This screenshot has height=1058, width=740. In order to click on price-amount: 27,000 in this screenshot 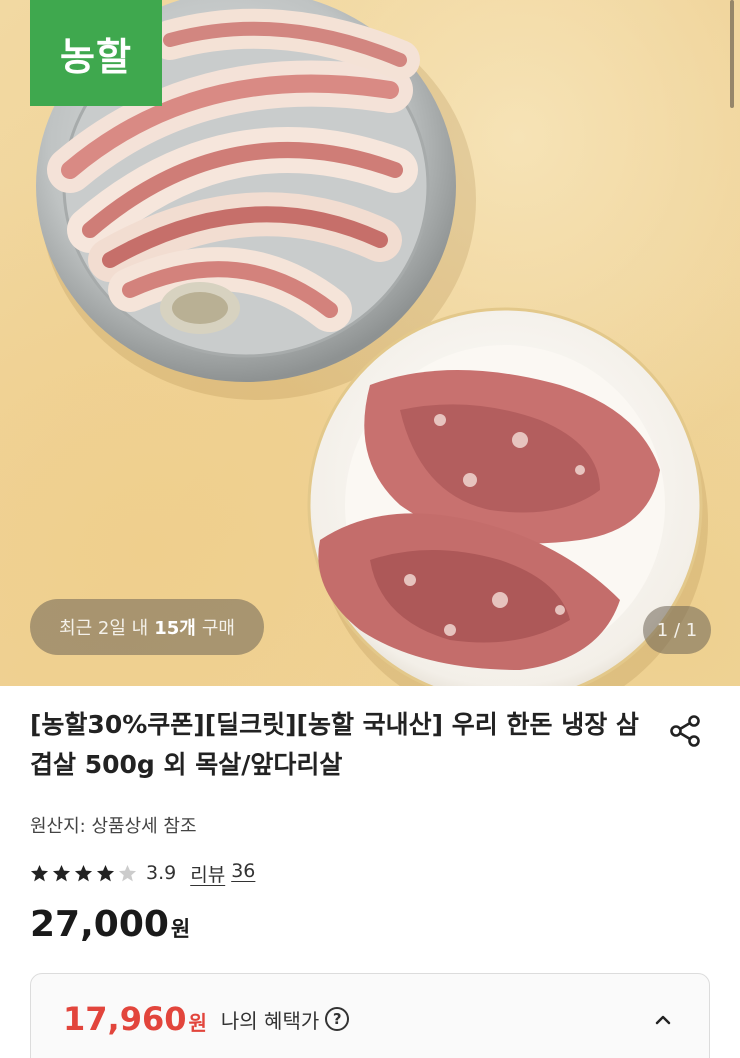, I will do `click(99, 924)`.